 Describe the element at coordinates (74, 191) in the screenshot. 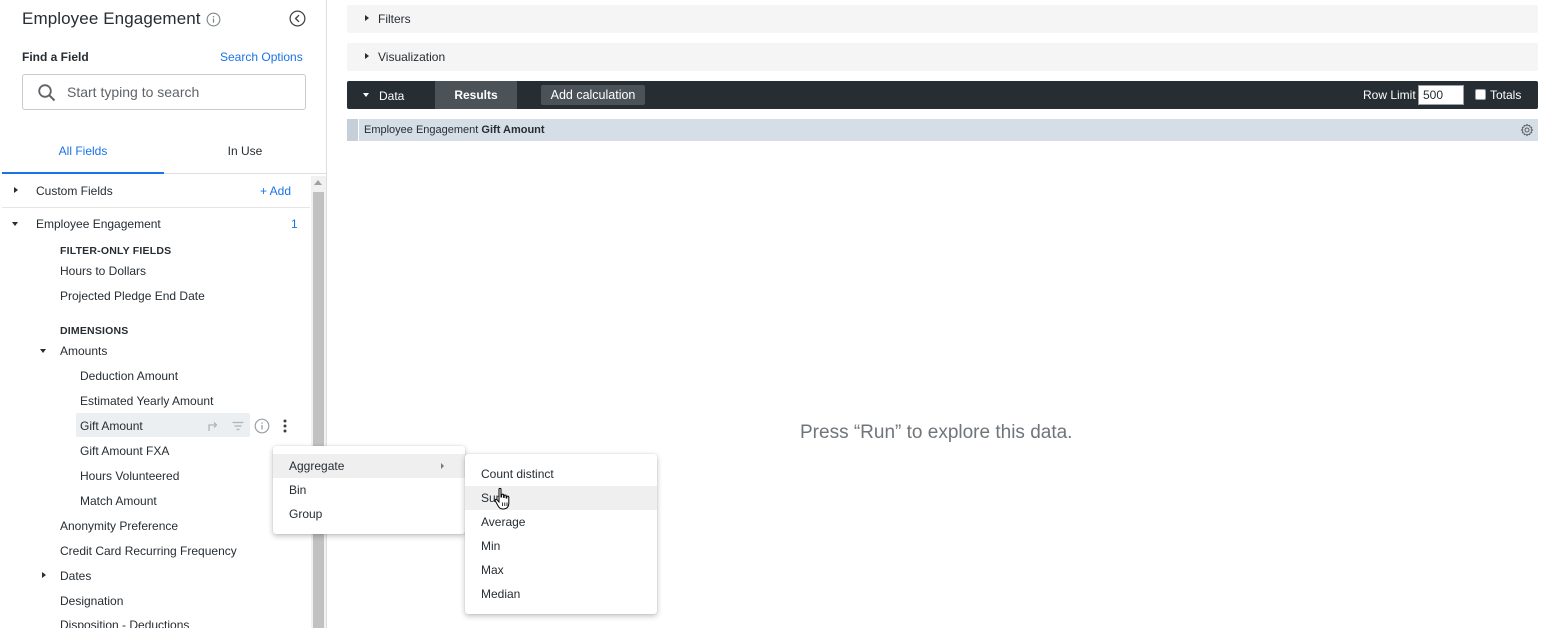

I see `custom-fields-group: Custom Fields` at that location.